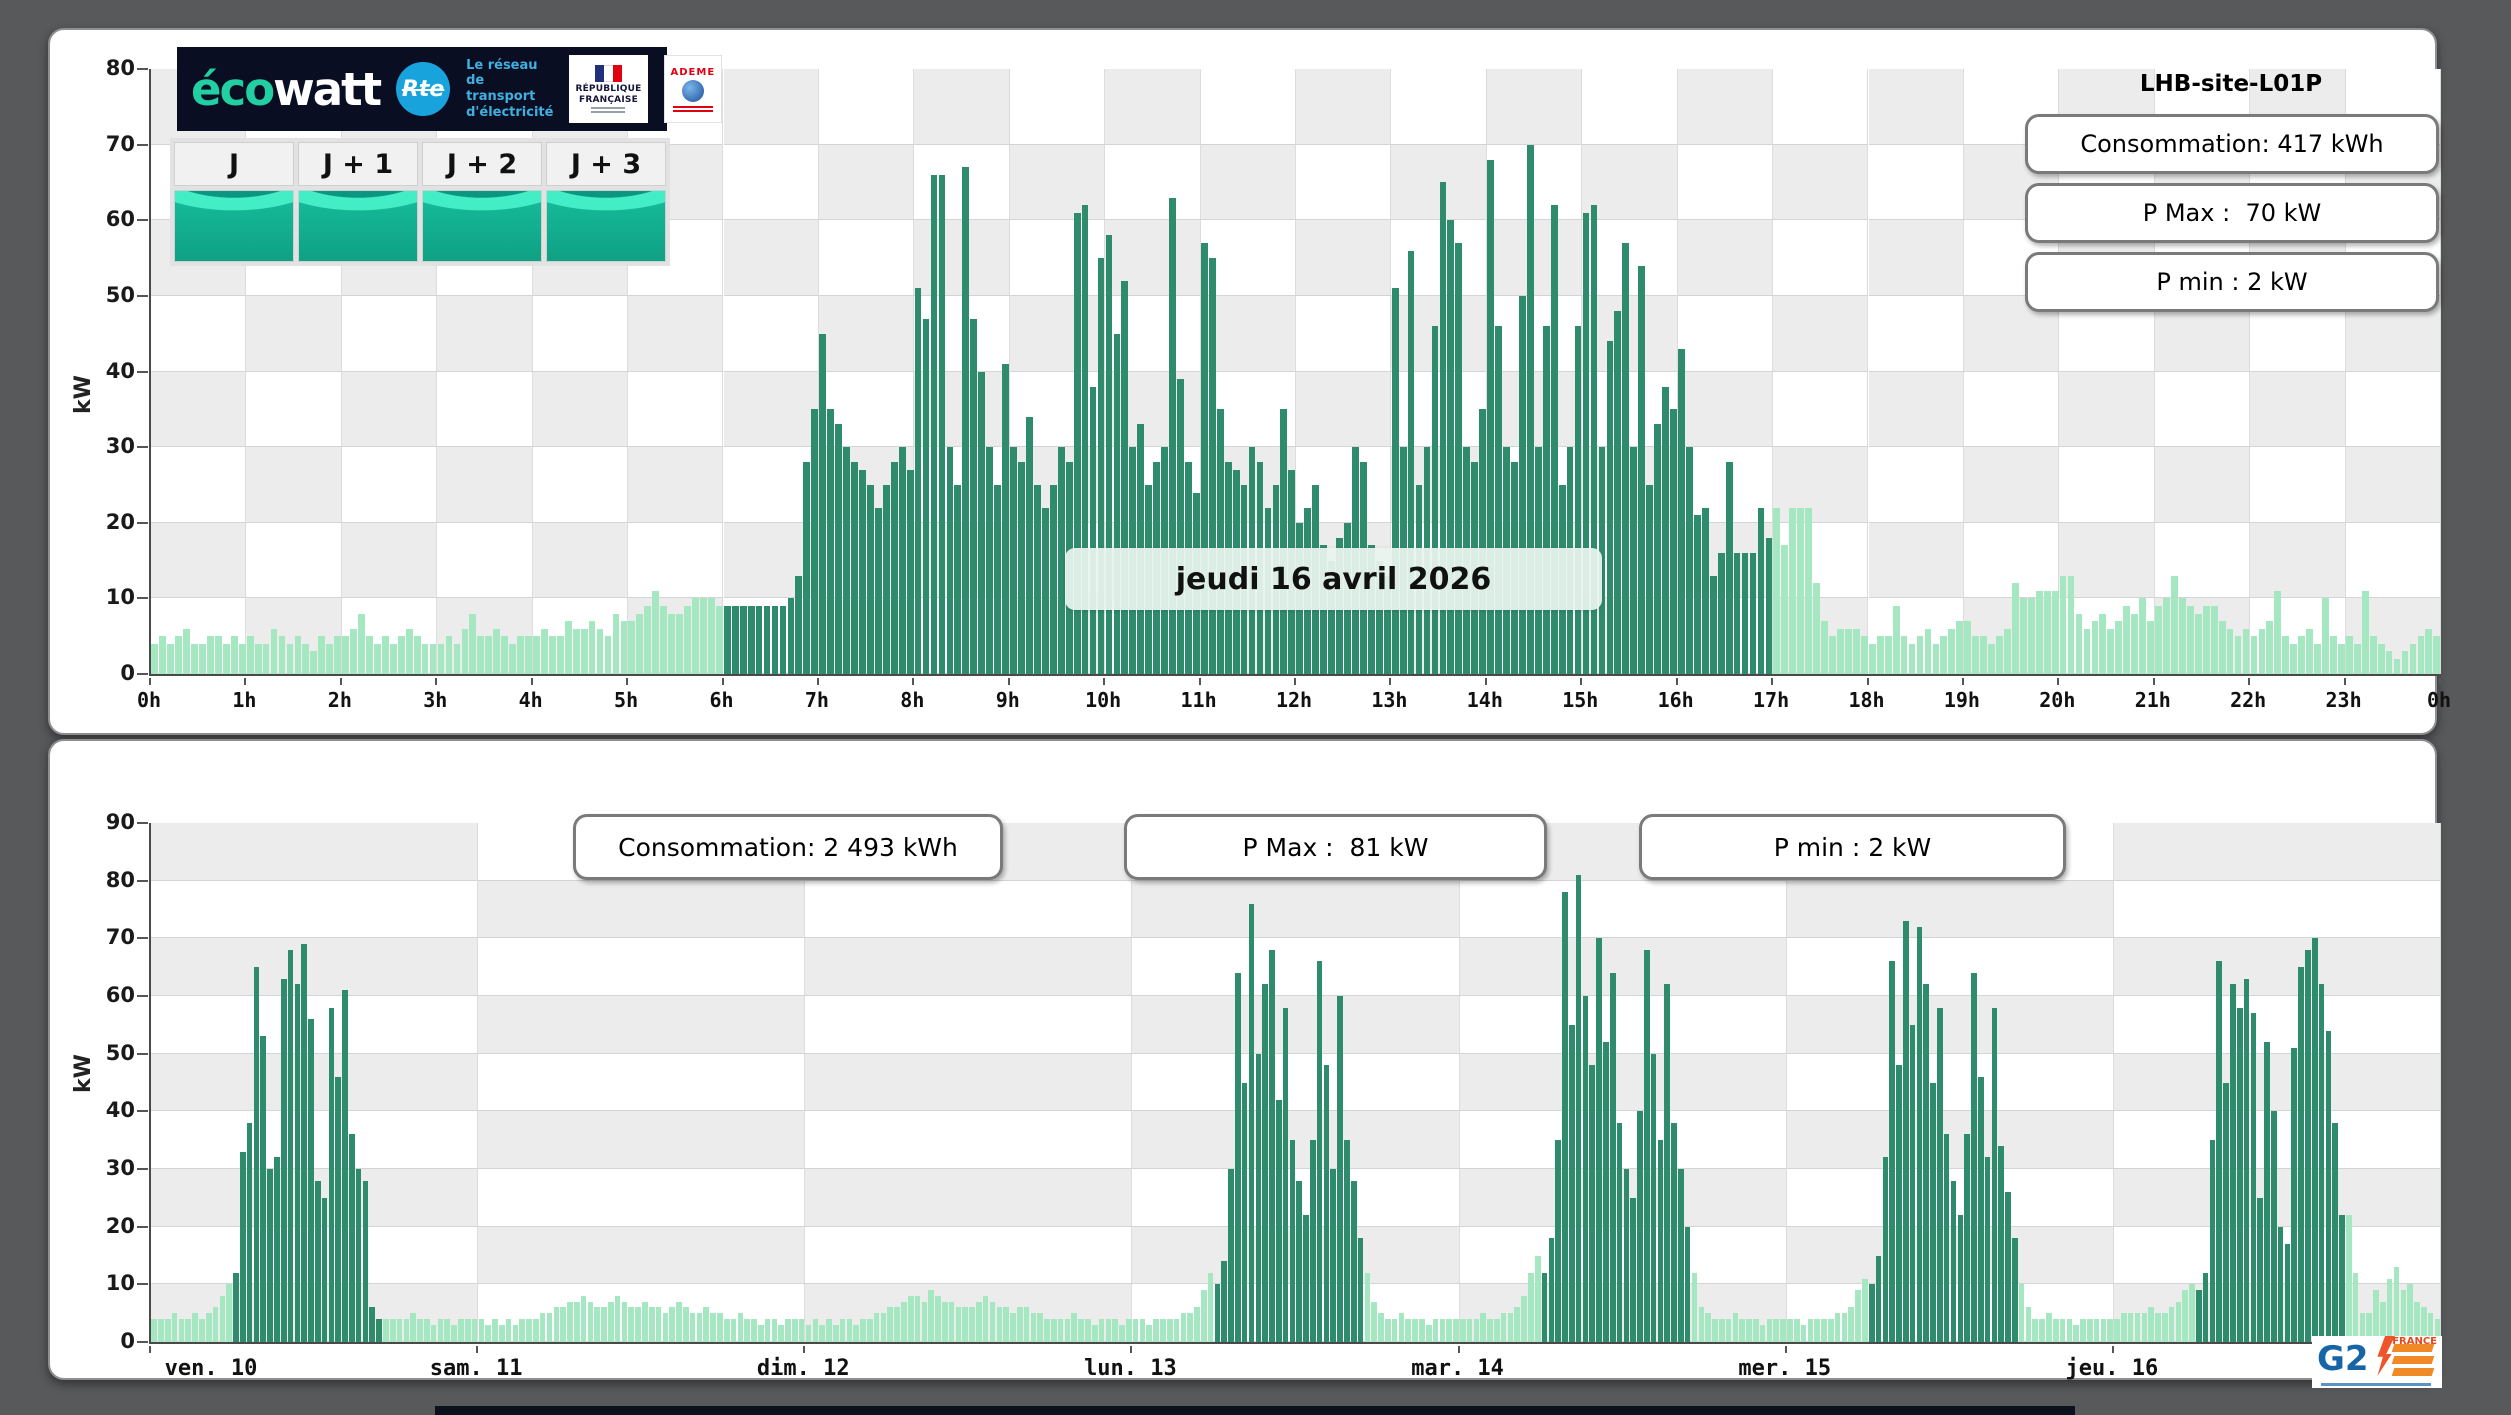 The height and width of the screenshot is (1415, 2511). I want to click on french-flag-icon, so click(608, 74).